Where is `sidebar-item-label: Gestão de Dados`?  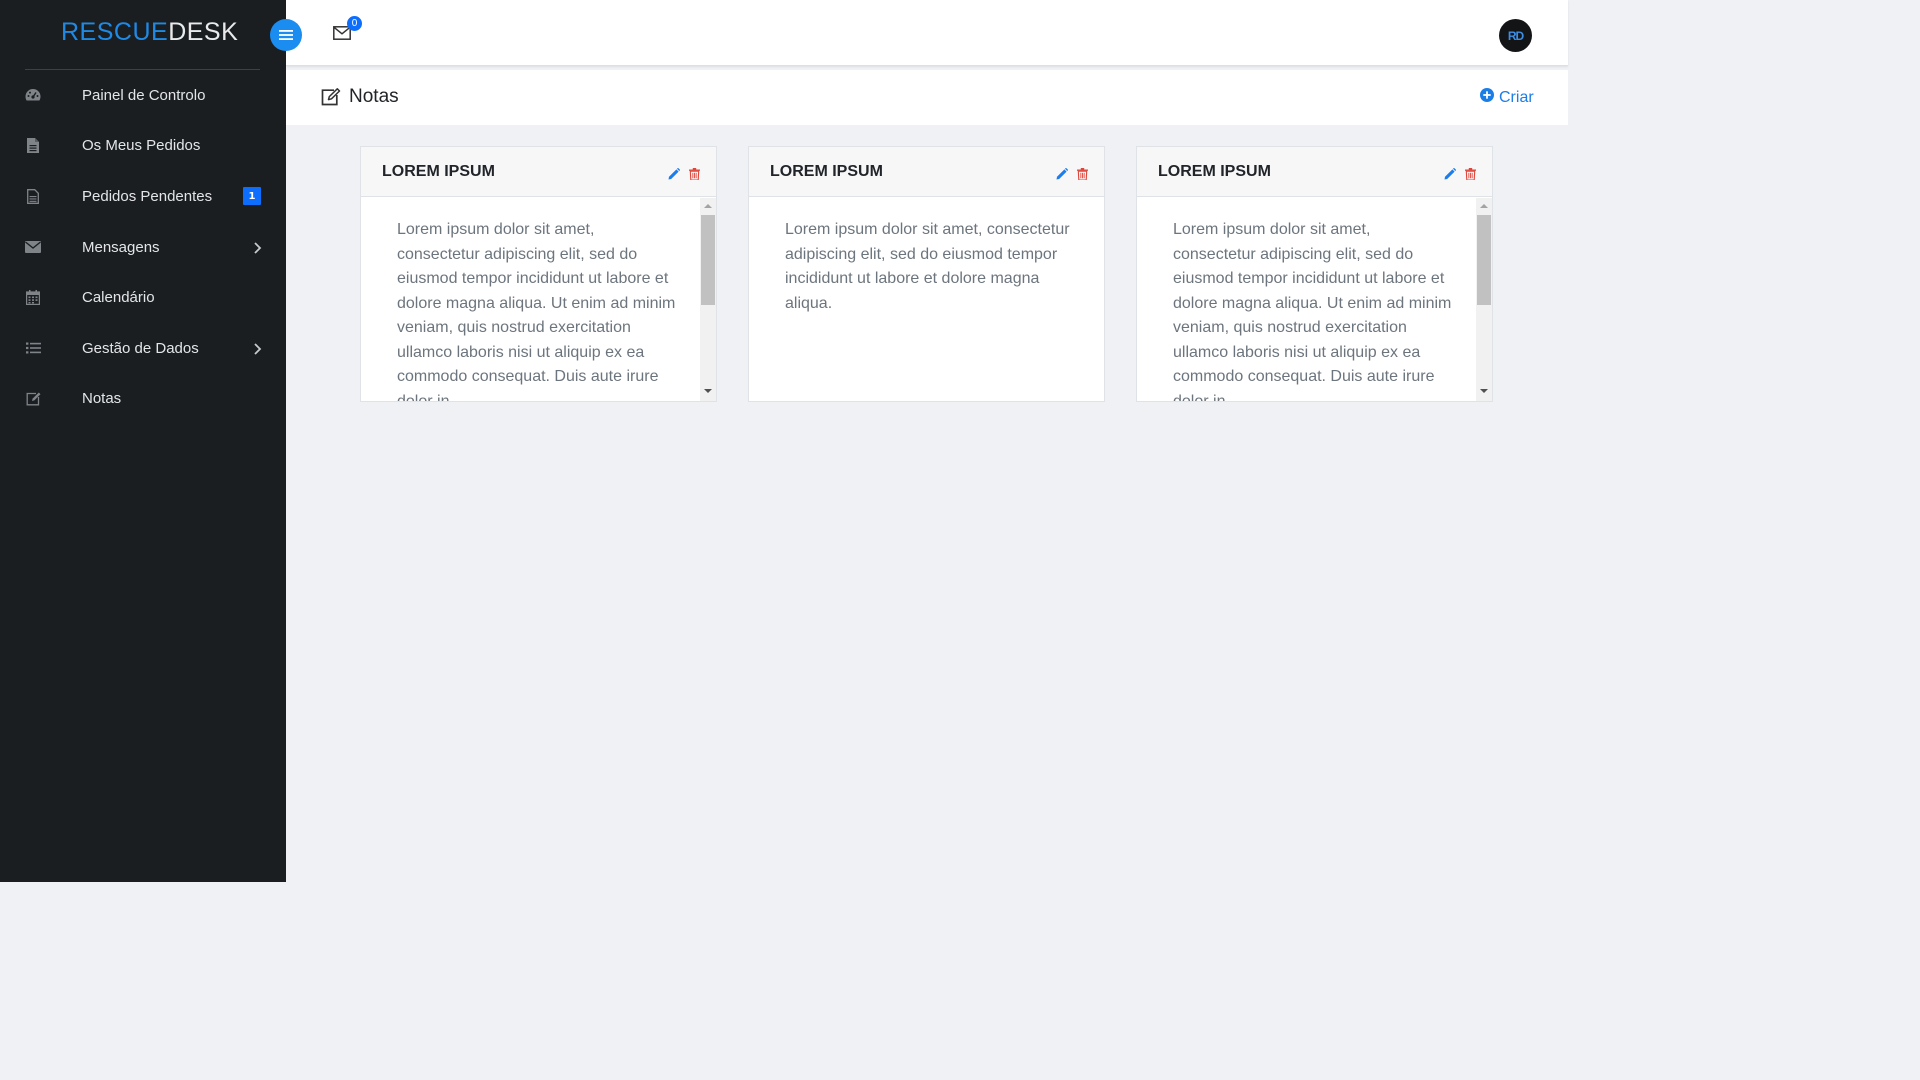
sidebar-item-label: Gestão de Dados is located at coordinates (140, 348).